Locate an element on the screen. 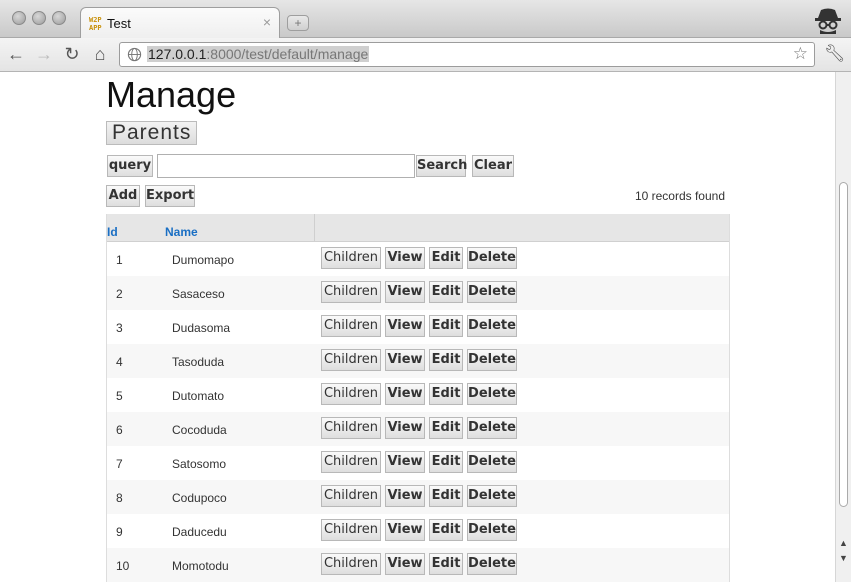 Image resolution: width=851 pixels, height=582 pixels. bookmark-star-icon: ☆ is located at coordinates (800, 54).